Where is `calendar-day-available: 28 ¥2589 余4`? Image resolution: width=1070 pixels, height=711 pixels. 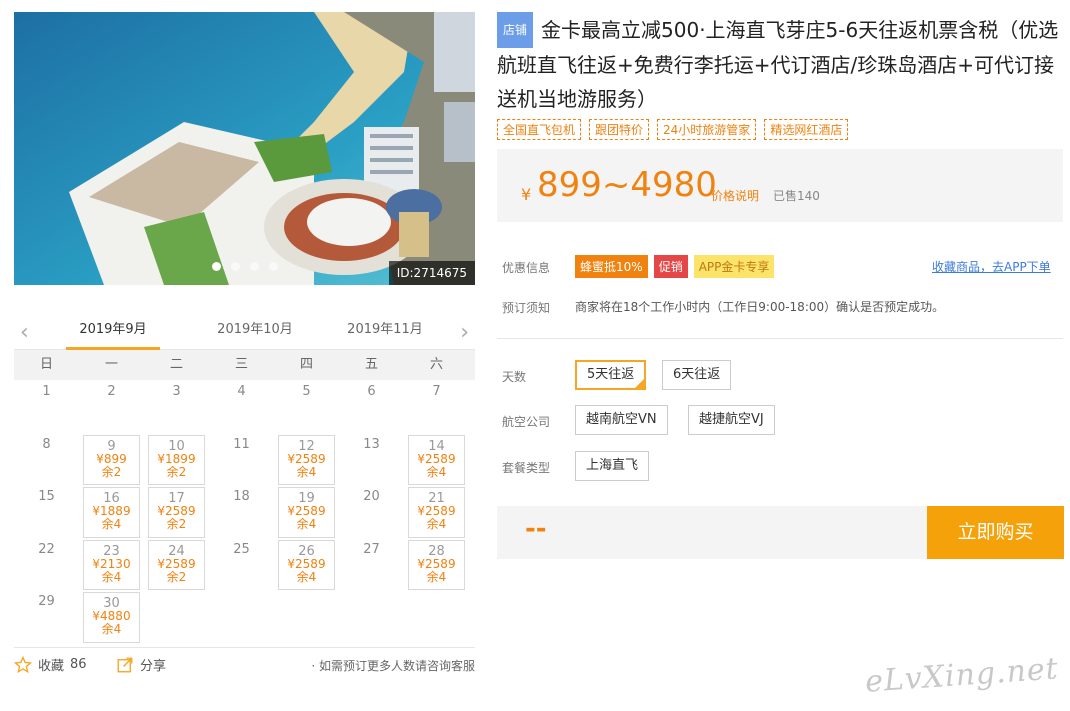
calendar-day-available: 28 ¥2589 余4 is located at coordinates (436, 564).